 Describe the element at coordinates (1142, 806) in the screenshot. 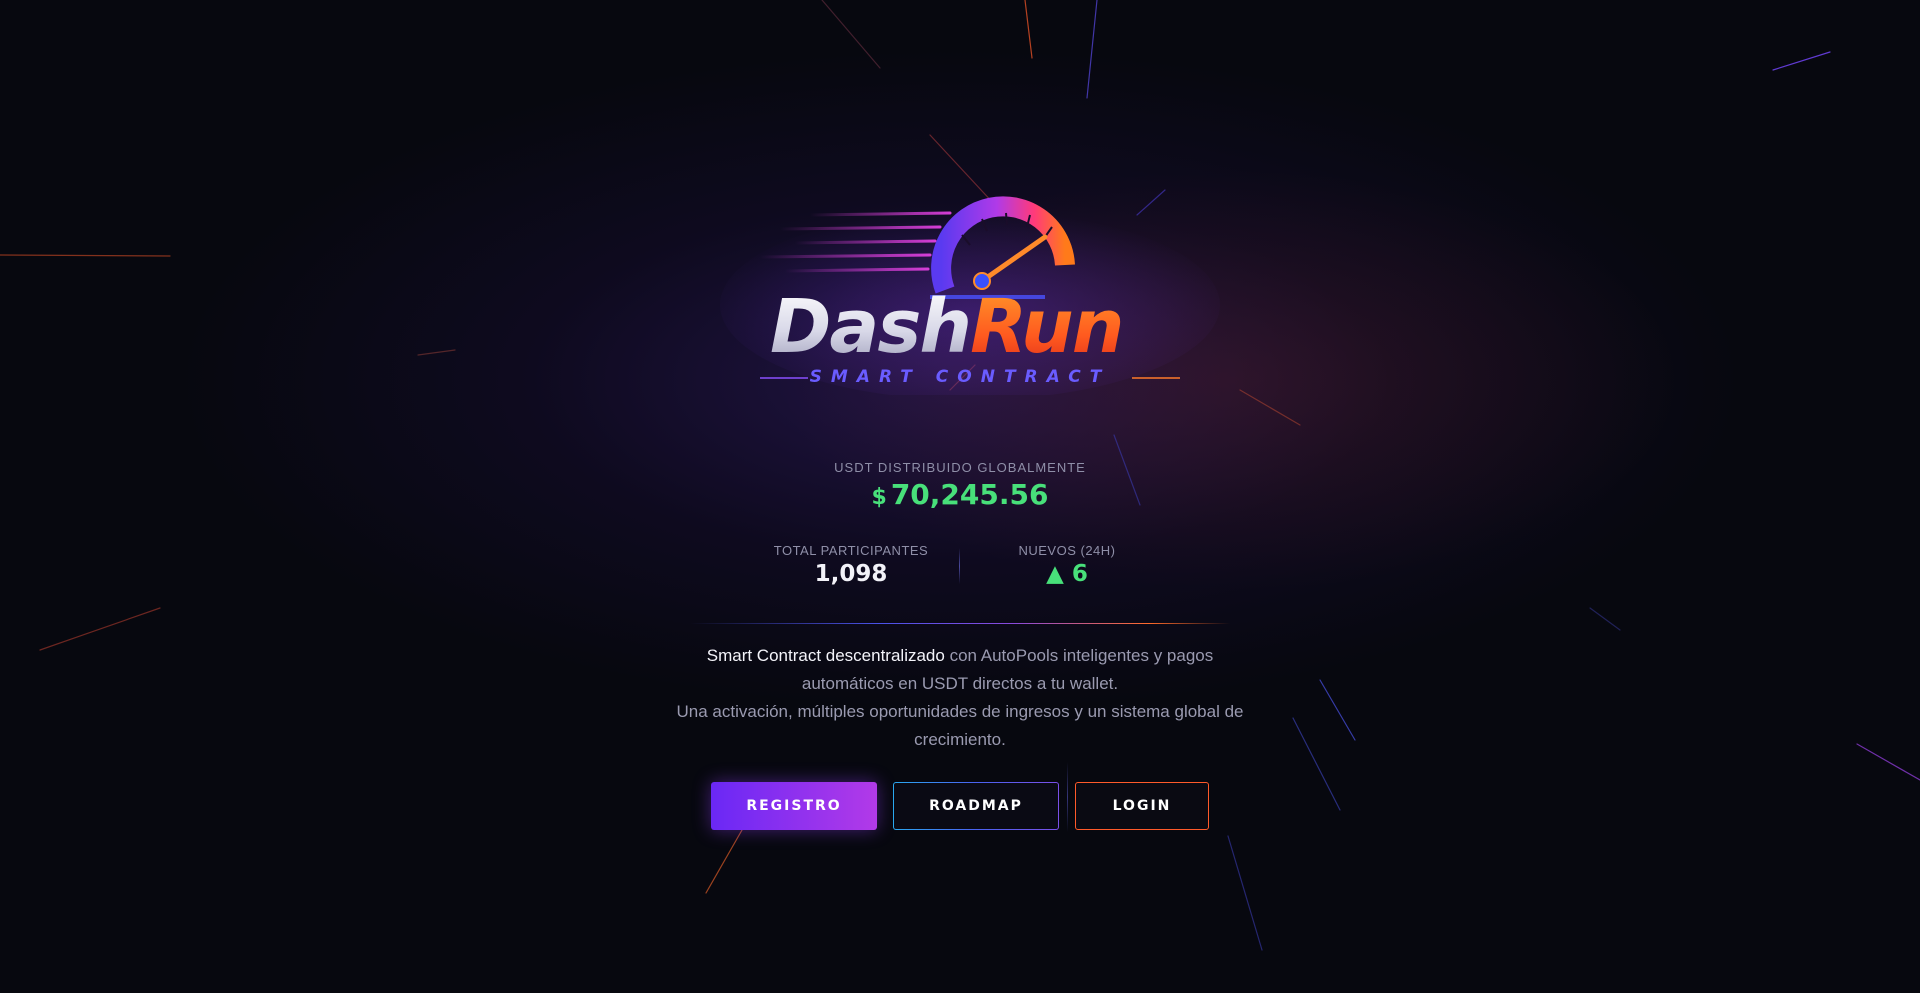

I see `login-button: LOGIN` at that location.